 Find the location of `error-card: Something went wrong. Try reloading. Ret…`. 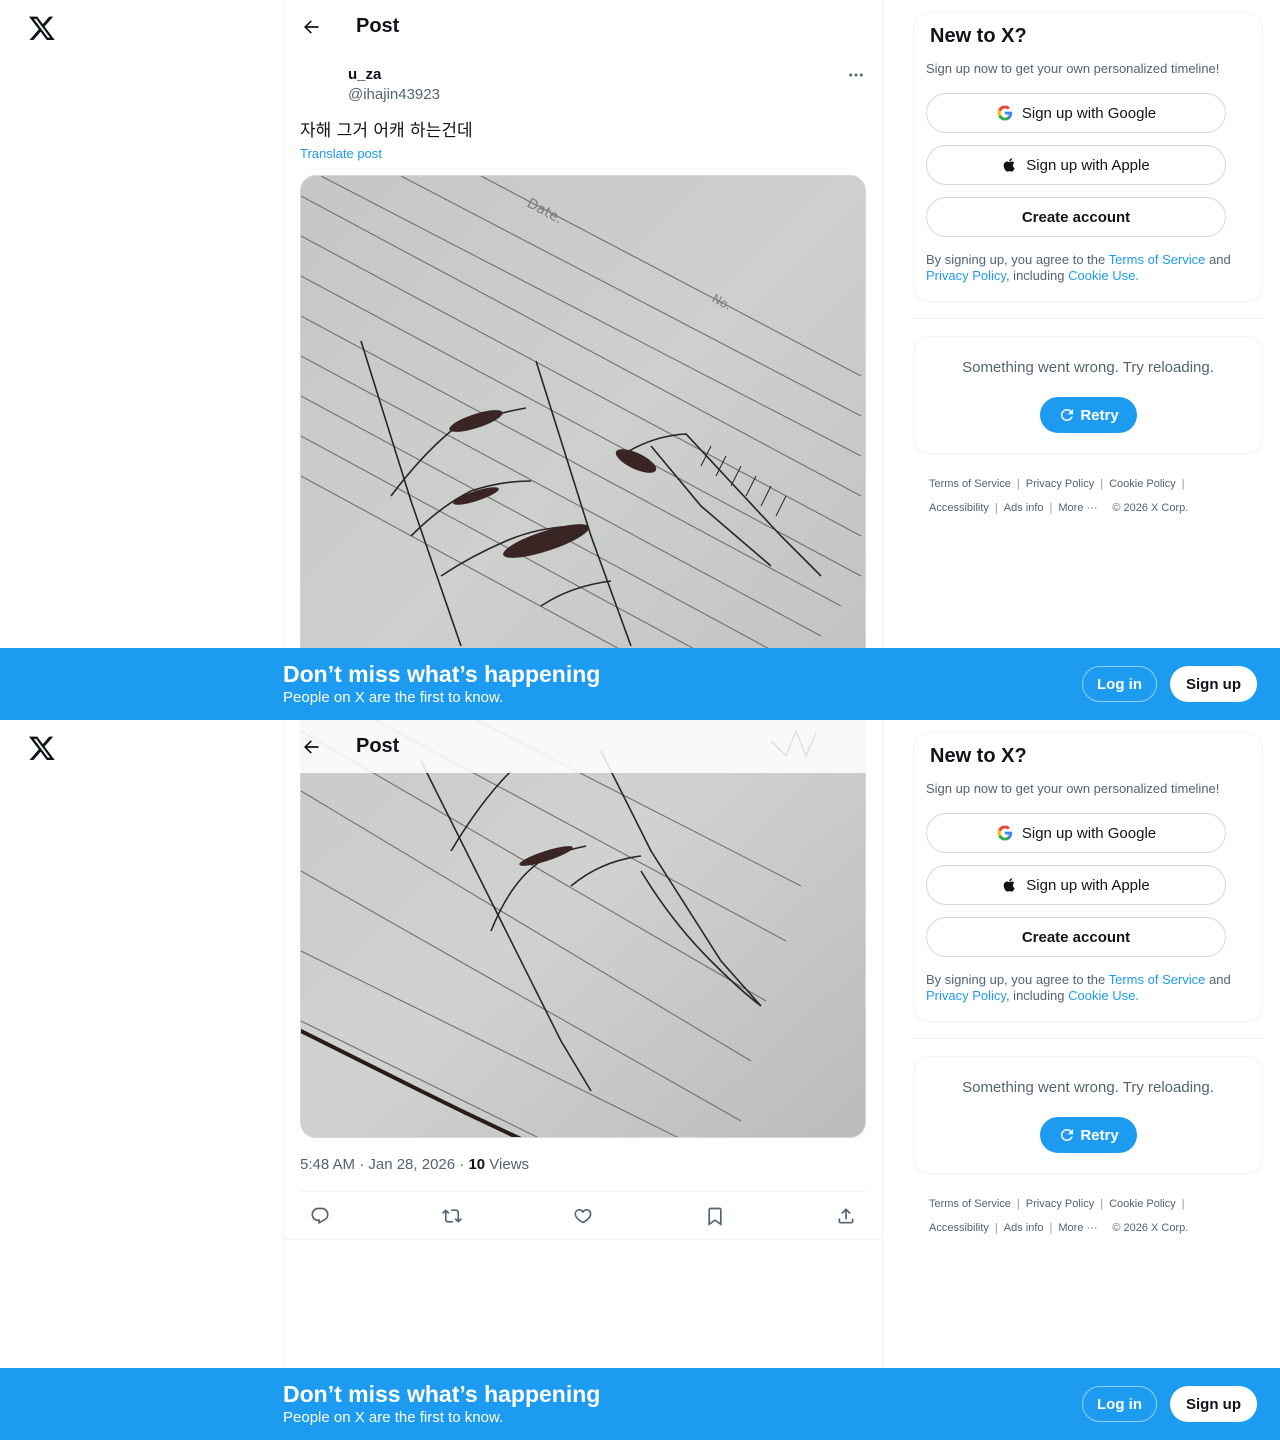

error-card: Something went wrong. Try reloading. Ret… is located at coordinates (1088, 1115).